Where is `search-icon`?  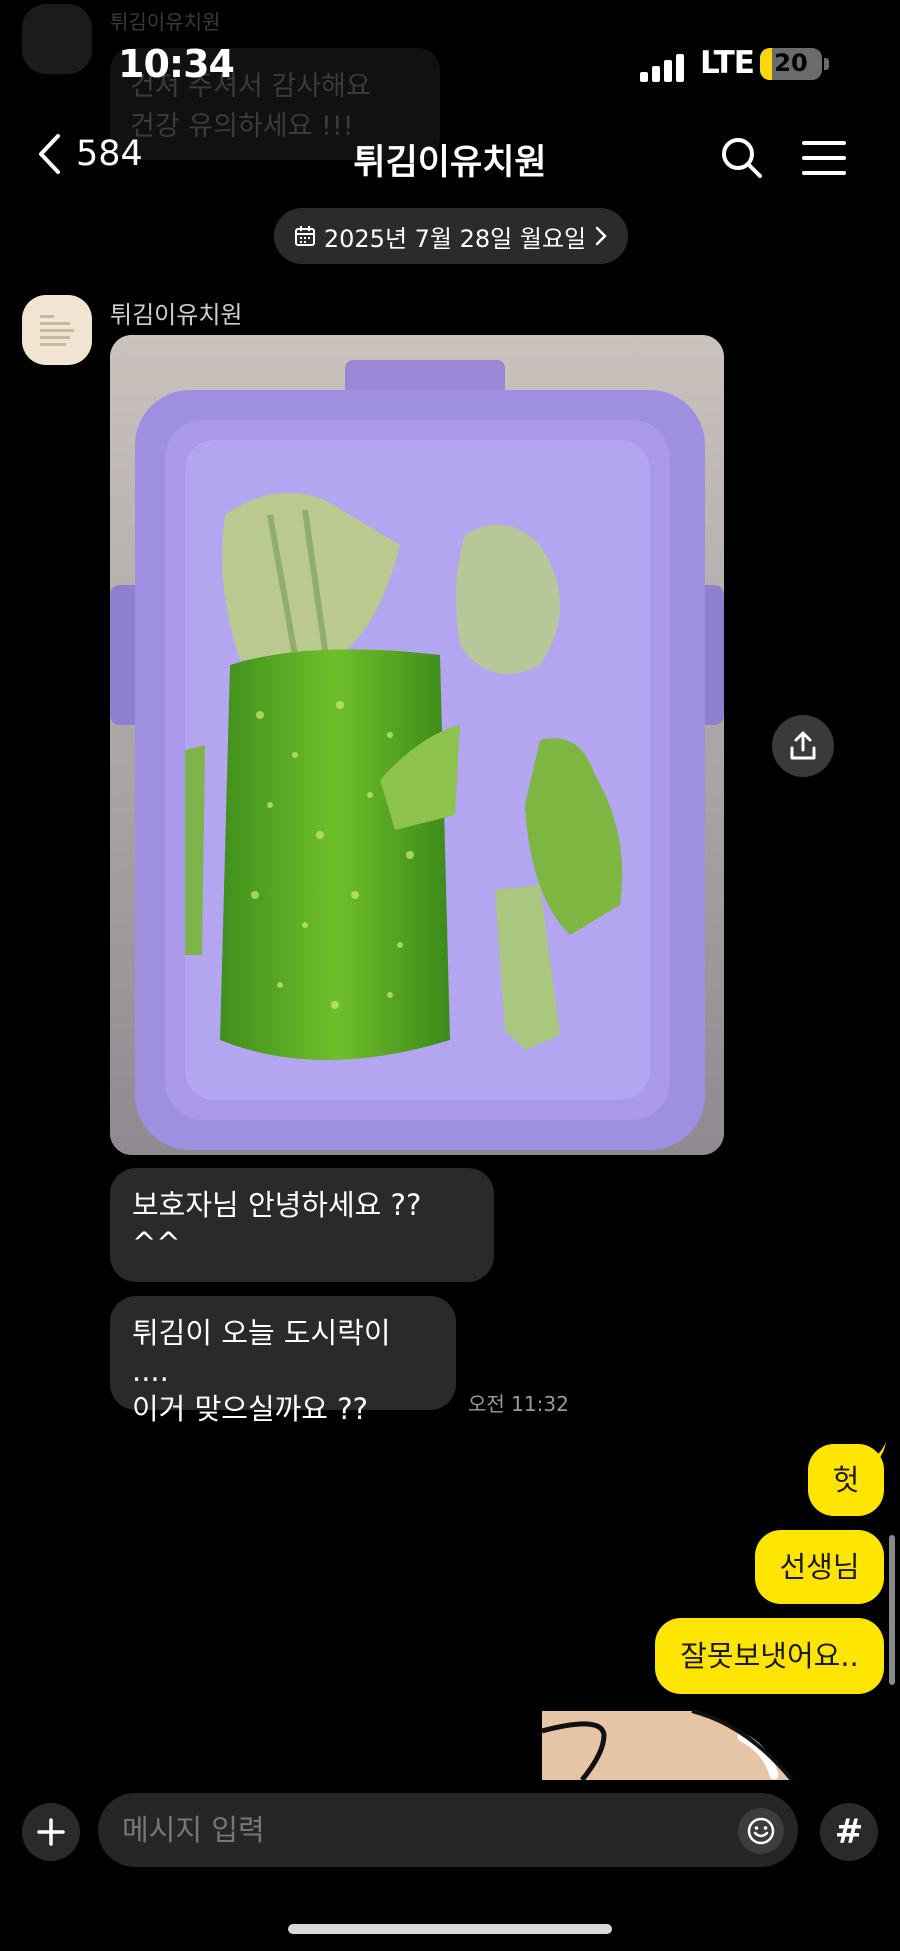
search-icon is located at coordinates (742, 158).